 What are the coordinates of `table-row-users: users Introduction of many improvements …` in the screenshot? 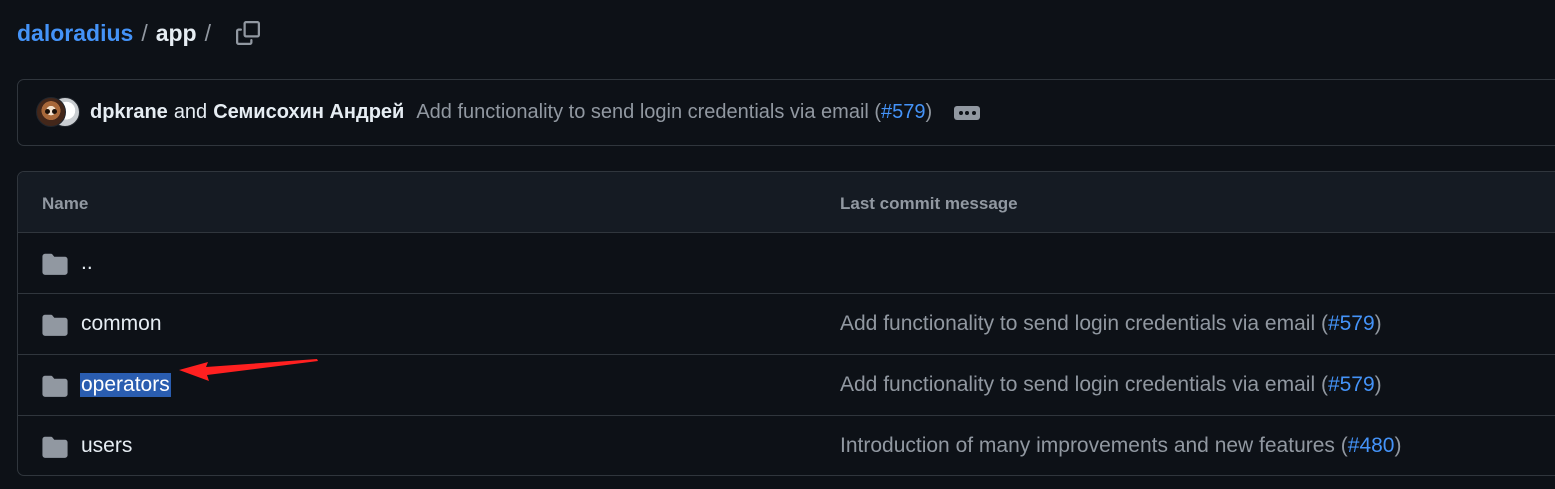 It's located at (786, 445).